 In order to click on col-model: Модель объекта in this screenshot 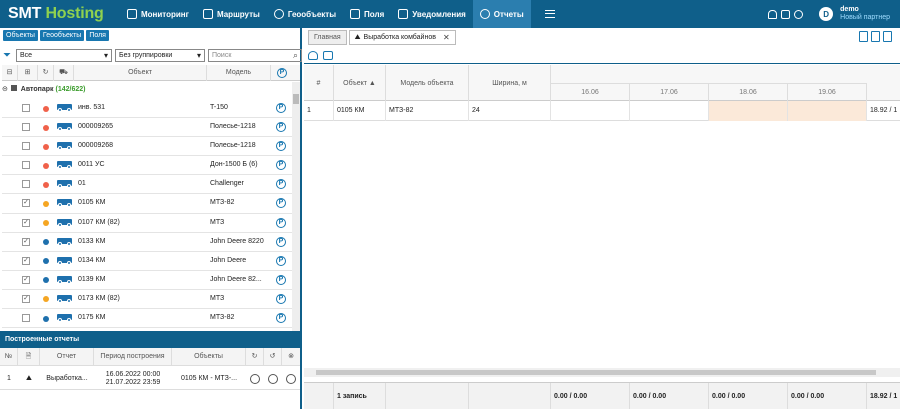, I will do `click(427, 83)`.